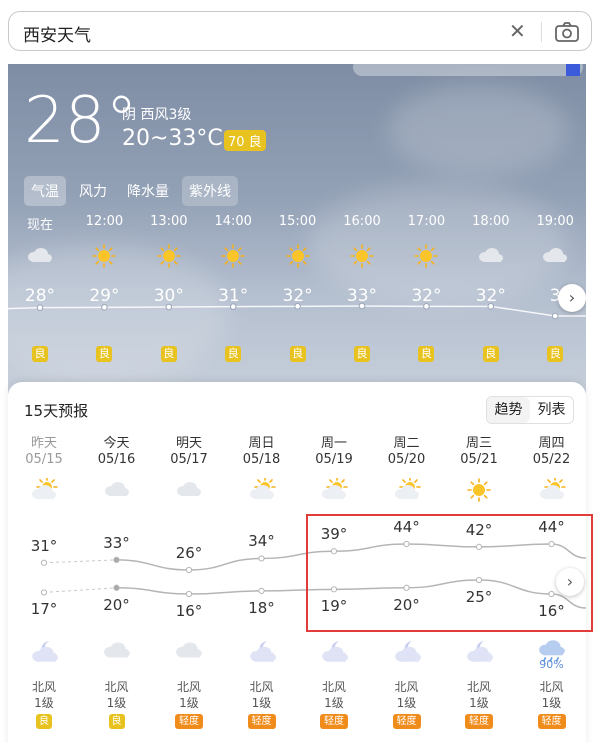 The image size is (600, 743). Describe the element at coordinates (541, 32) in the screenshot. I see `search-divider` at that location.